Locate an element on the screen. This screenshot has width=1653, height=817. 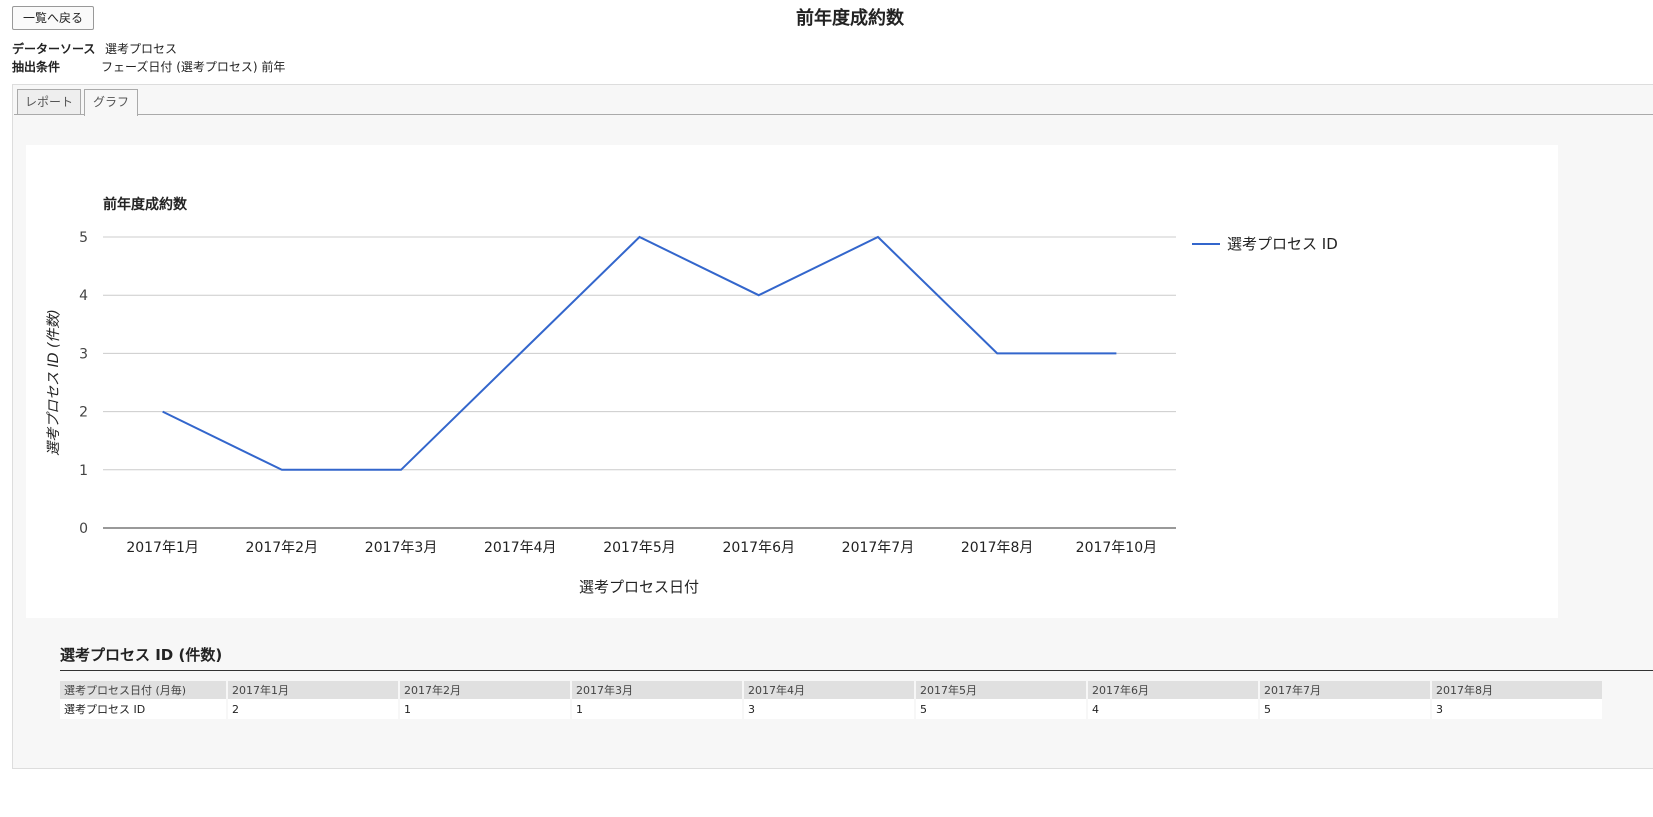
table-divider is located at coordinates (856, 670).